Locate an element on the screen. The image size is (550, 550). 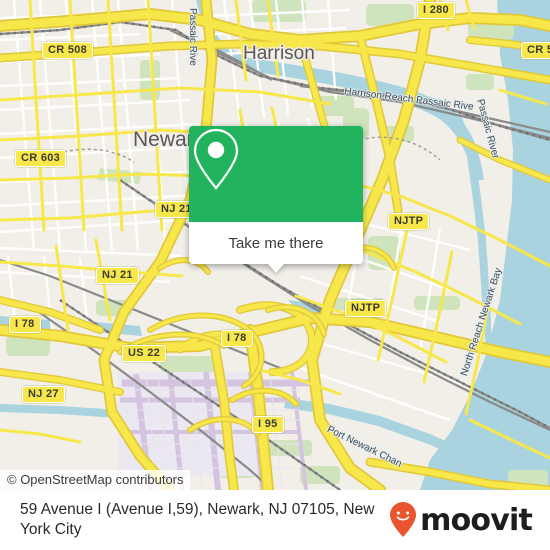
road-shield-us-22: US 22 is located at coordinates (144, 353).